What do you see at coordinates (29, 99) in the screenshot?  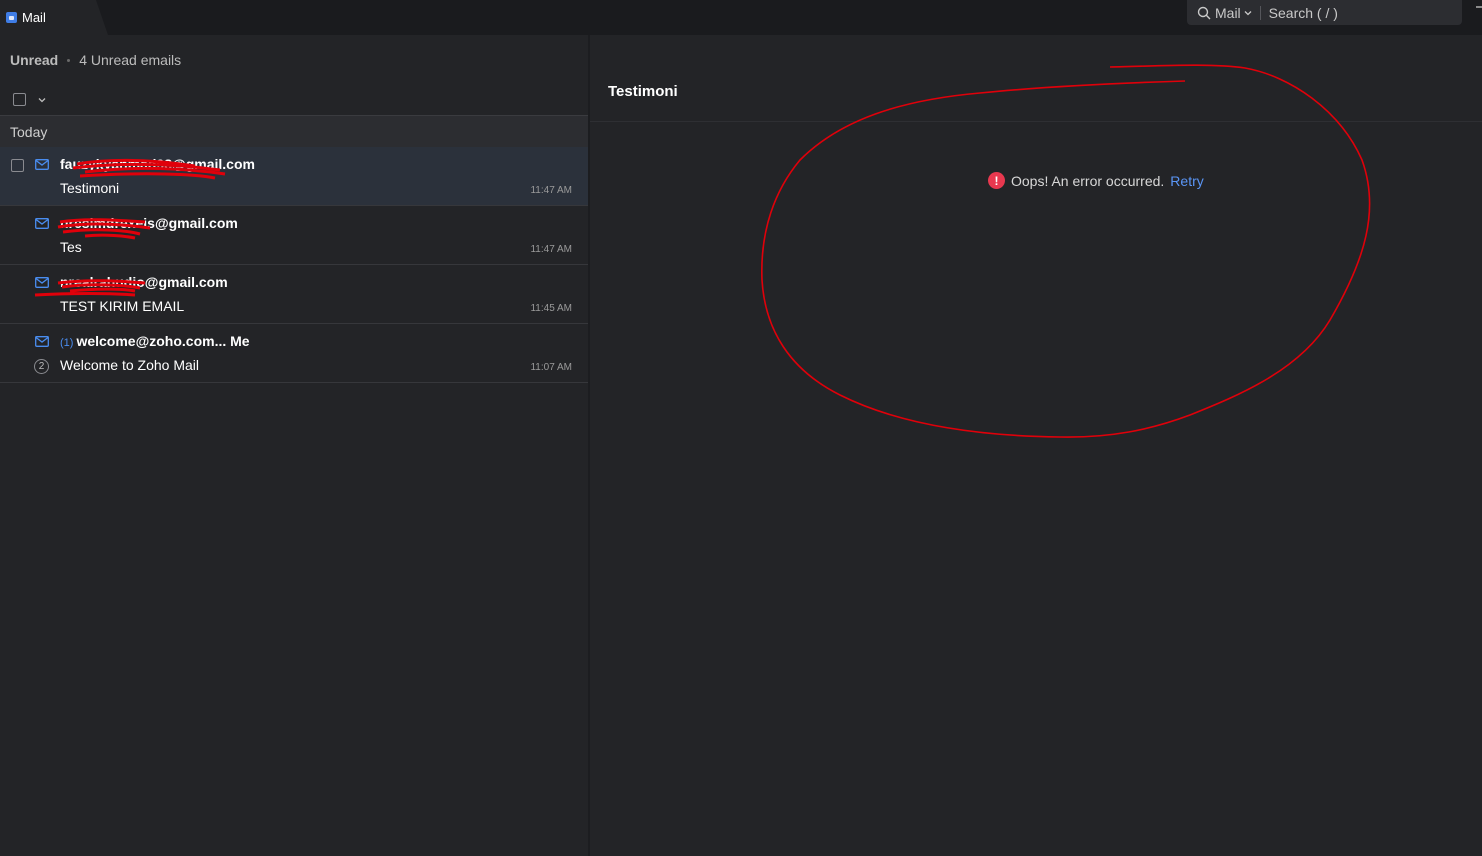 I see `list-toolbar` at bounding box center [29, 99].